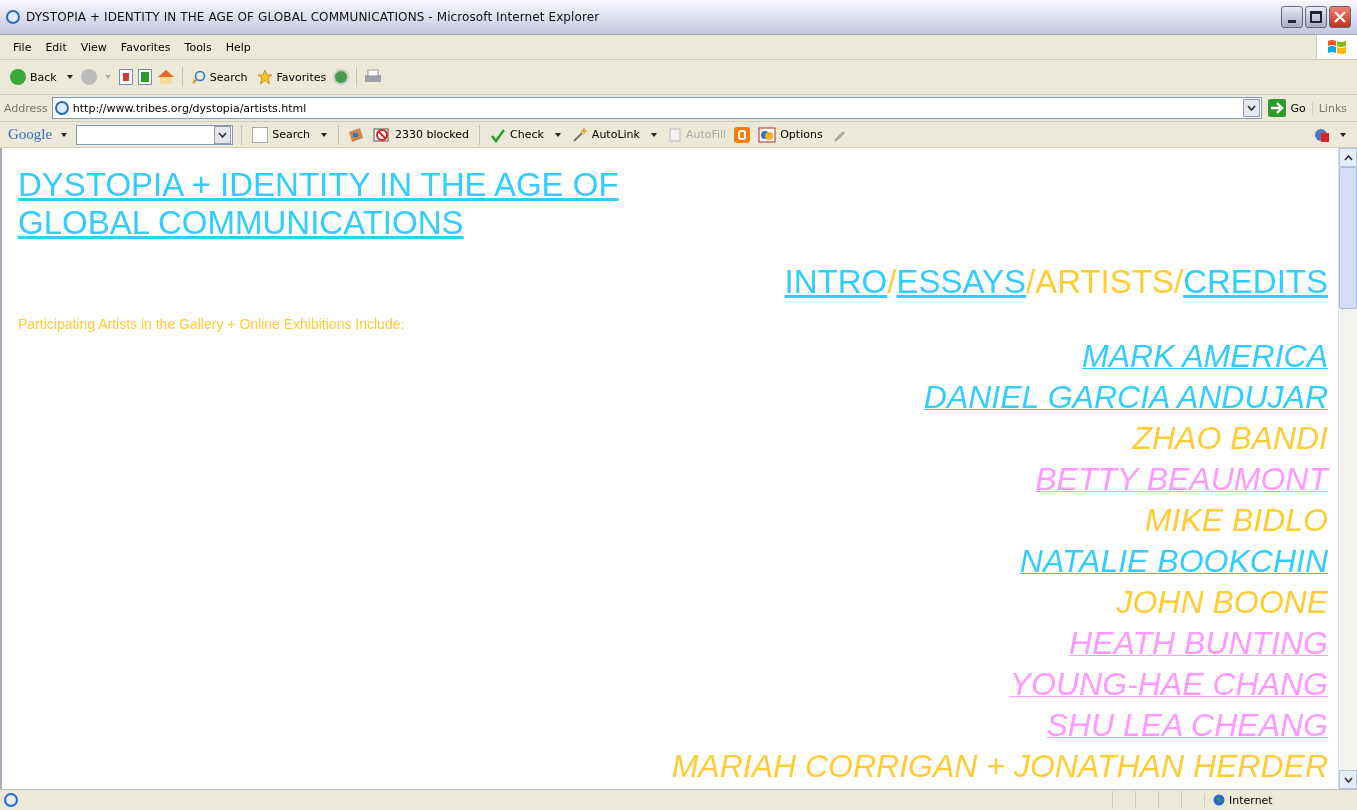 The image size is (1357, 810). Describe the element at coordinates (18, 77) in the screenshot. I see `back-icon` at that location.